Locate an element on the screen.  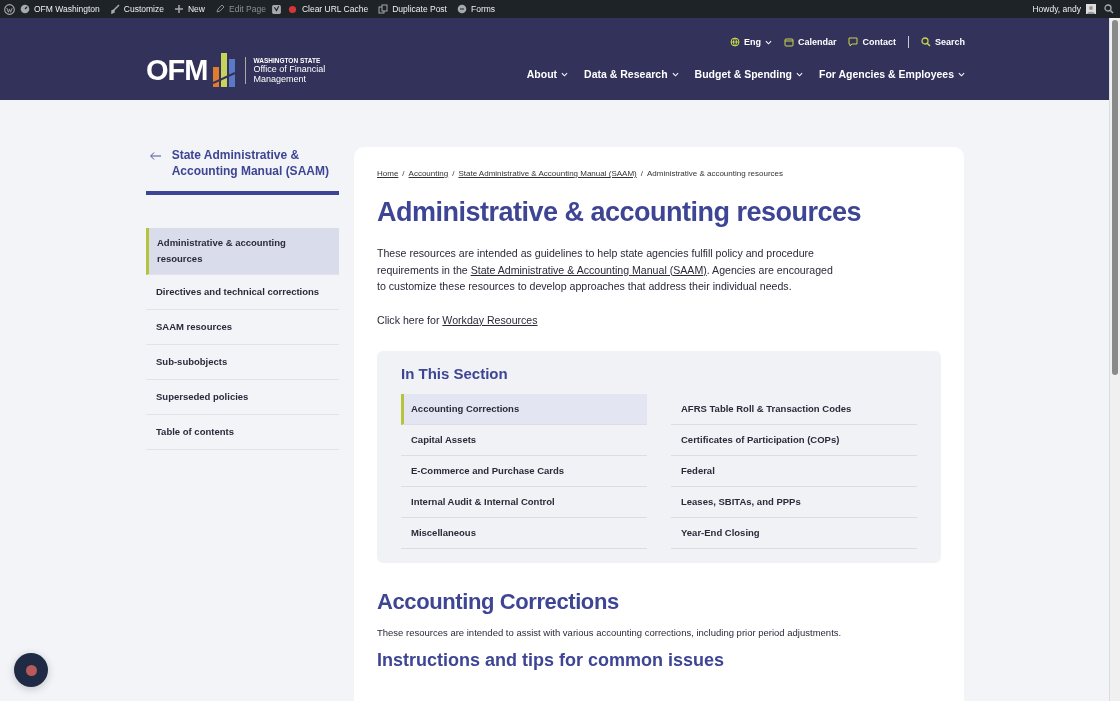
gauge-icon is located at coordinates (25, 9).